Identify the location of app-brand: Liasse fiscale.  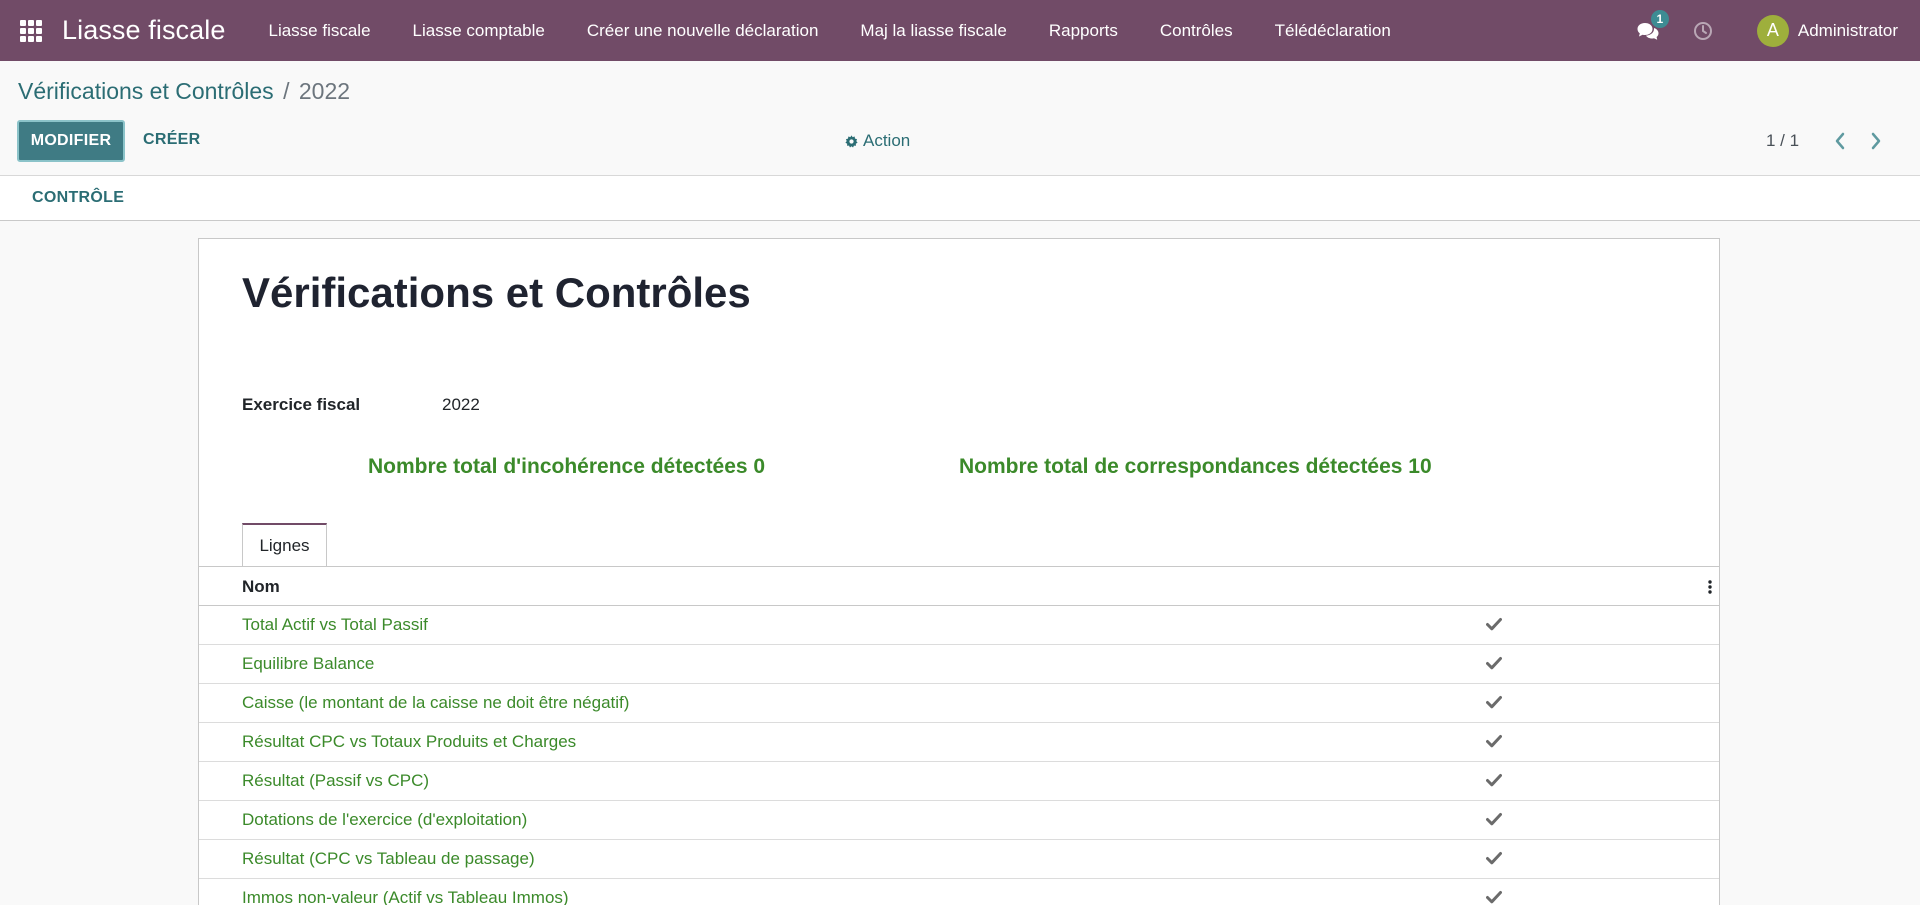
(143, 30).